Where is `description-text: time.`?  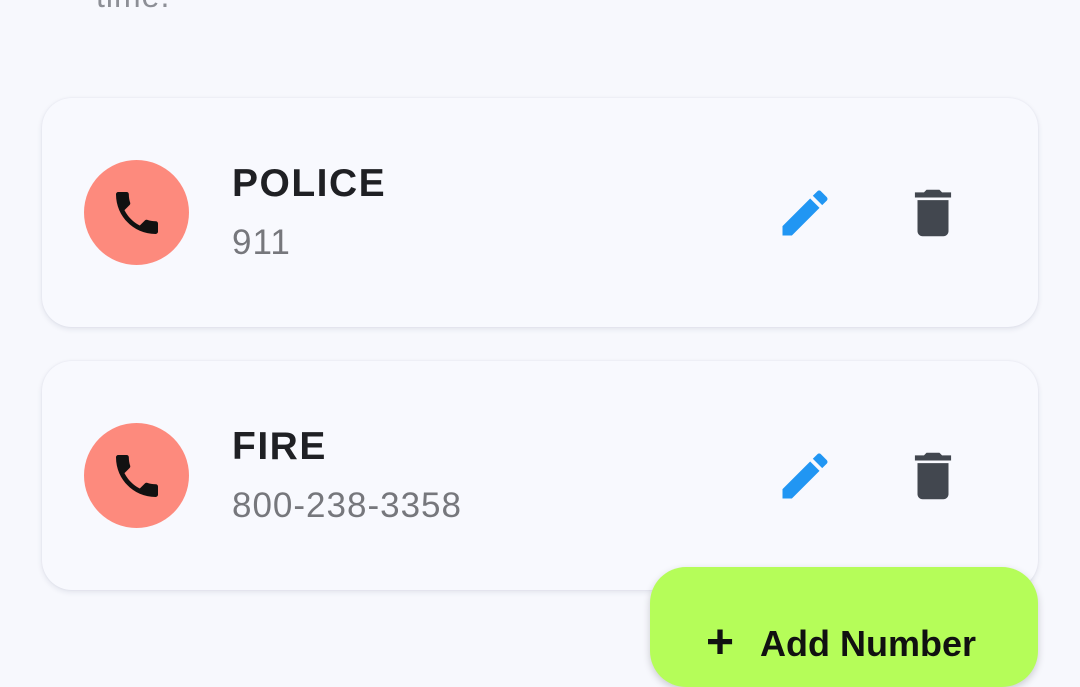 description-text: time. is located at coordinates (133, 7).